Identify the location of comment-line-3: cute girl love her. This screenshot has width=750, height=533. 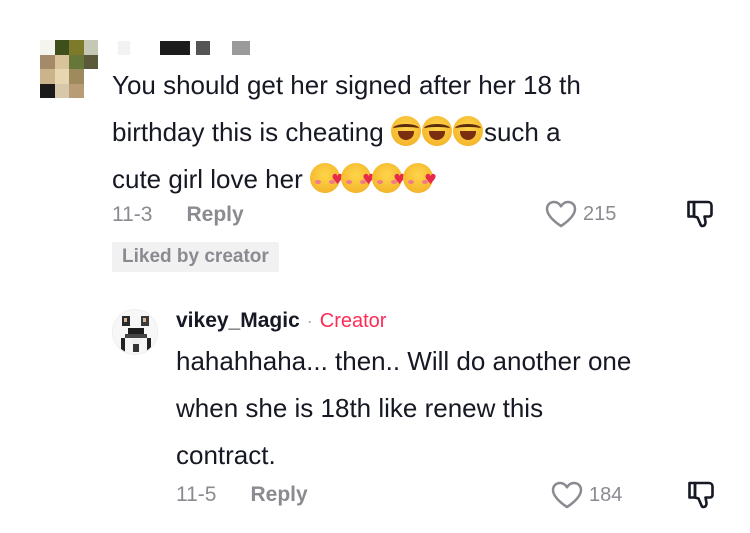
(412, 180).